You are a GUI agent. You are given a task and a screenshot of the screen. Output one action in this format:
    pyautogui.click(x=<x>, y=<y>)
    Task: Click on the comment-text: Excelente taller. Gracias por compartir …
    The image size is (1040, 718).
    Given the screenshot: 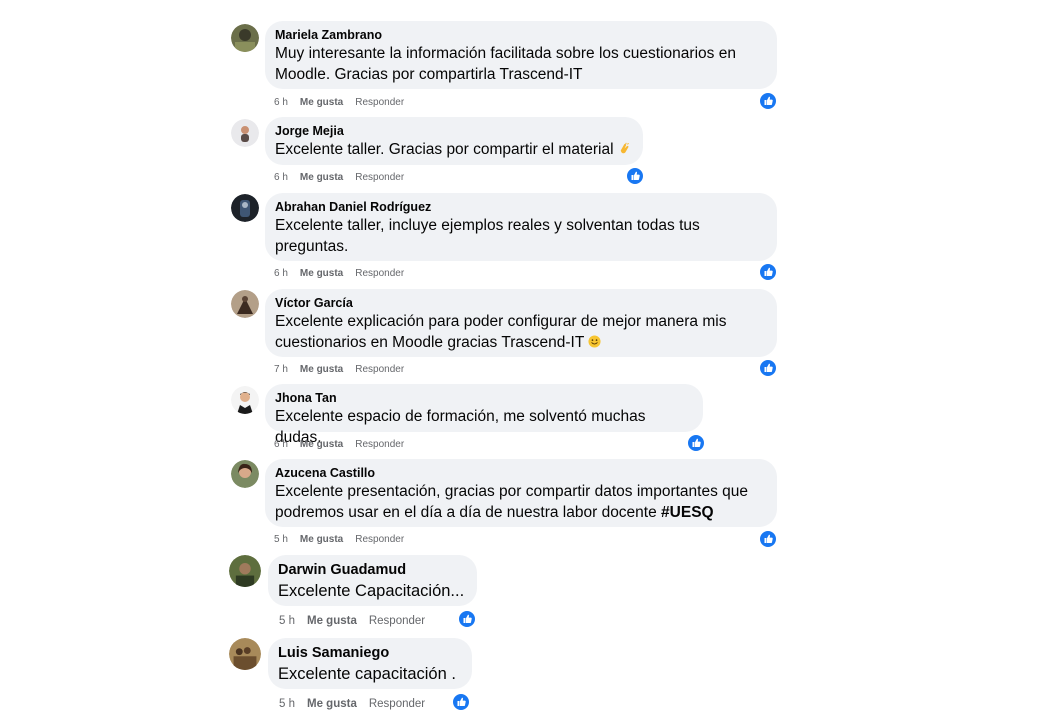 What is the action you would take?
    pyautogui.click(x=453, y=149)
    